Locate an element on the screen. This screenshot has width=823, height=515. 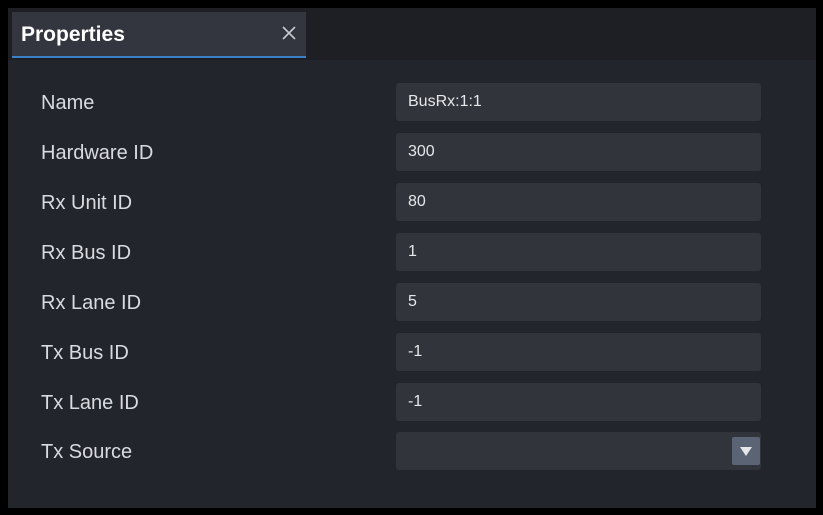
chevron-down-icon is located at coordinates (746, 451).